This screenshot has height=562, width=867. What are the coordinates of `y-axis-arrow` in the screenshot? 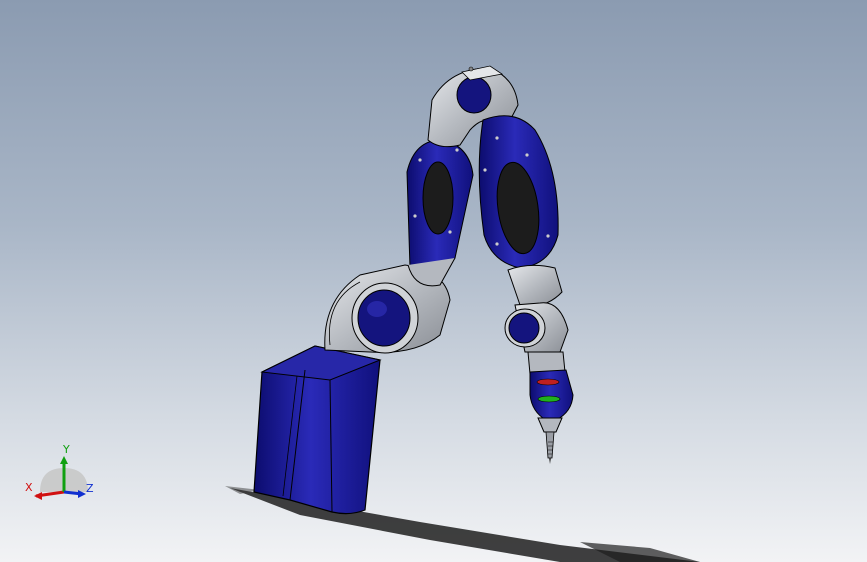 It's located at (64, 460).